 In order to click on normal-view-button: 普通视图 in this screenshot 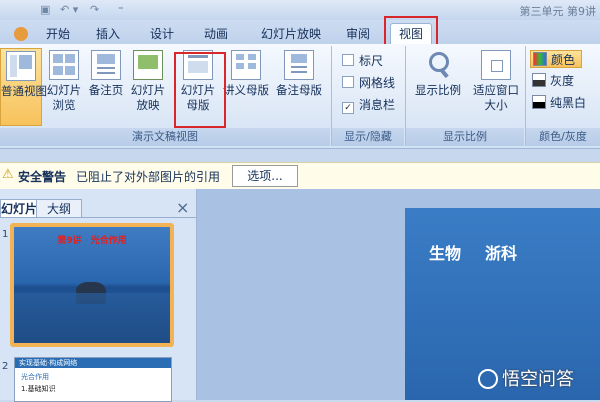, I will do `click(23, 87)`.